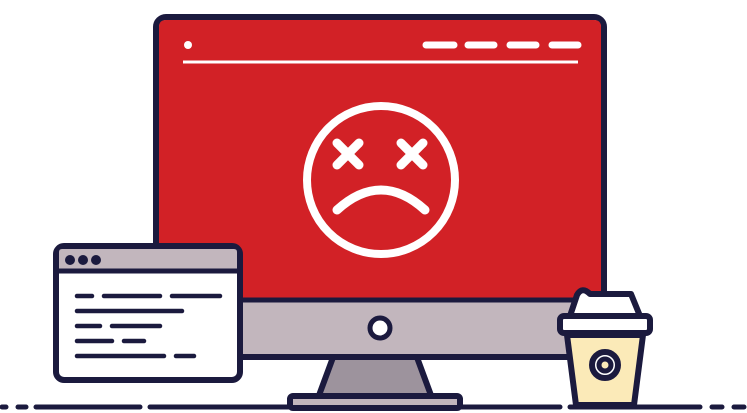  What do you see at coordinates (188, 45) in the screenshot?
I see `window-dot-icon` at bounding box center [188, 45].